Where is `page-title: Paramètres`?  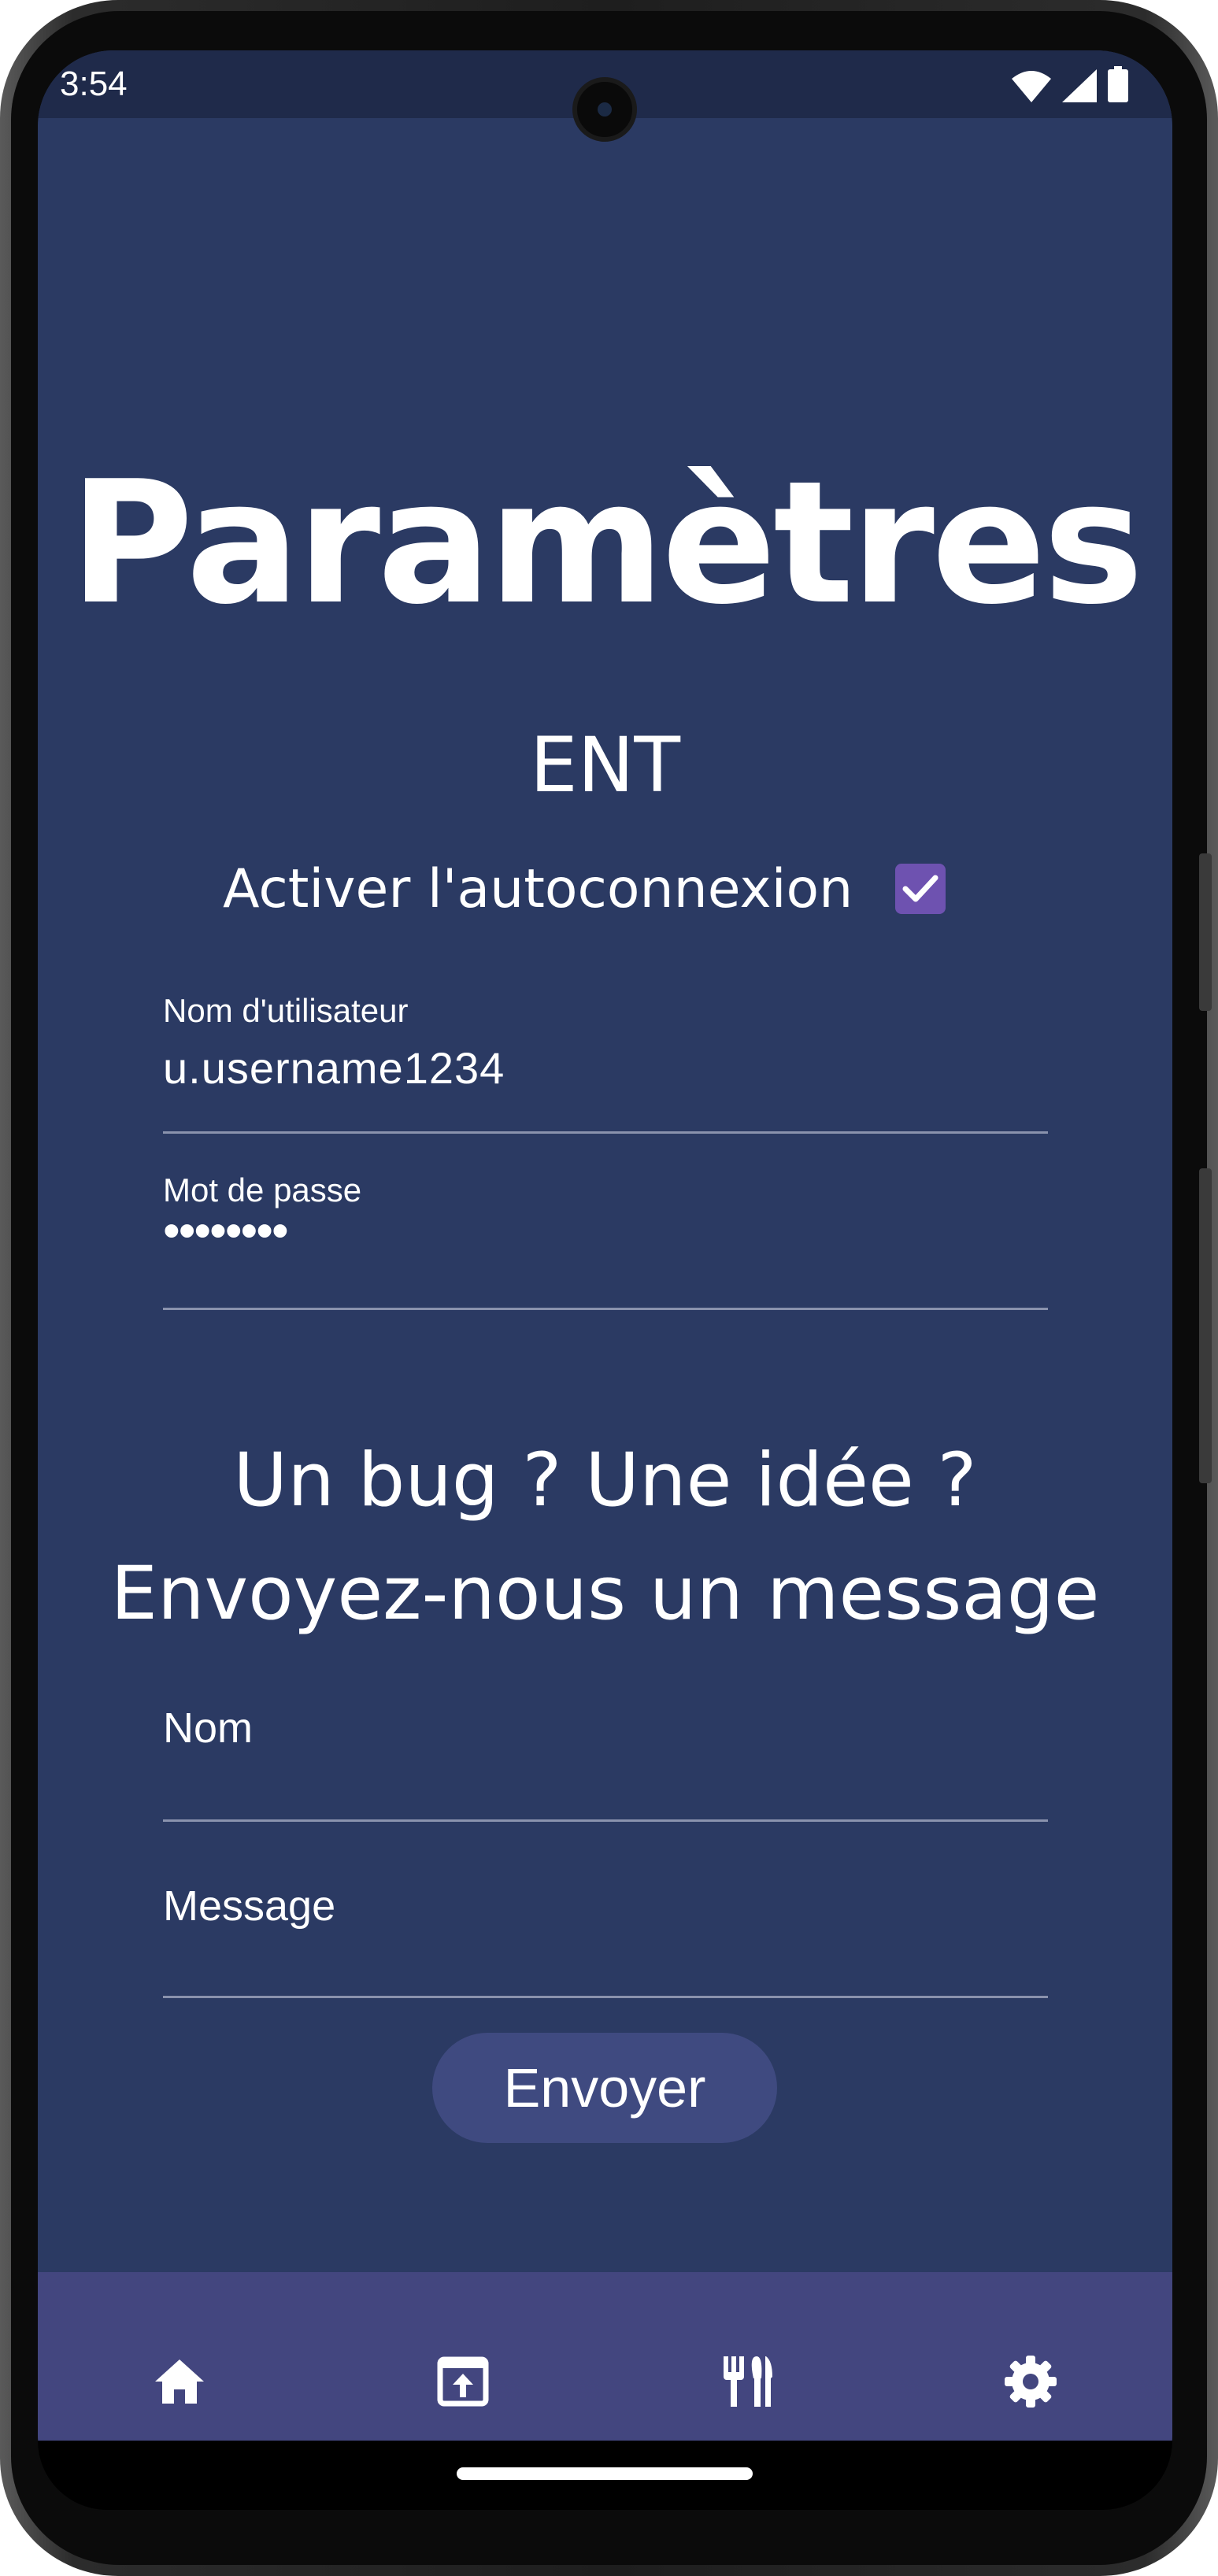
page-title: Paramètres is located at coordinates (606, 543).